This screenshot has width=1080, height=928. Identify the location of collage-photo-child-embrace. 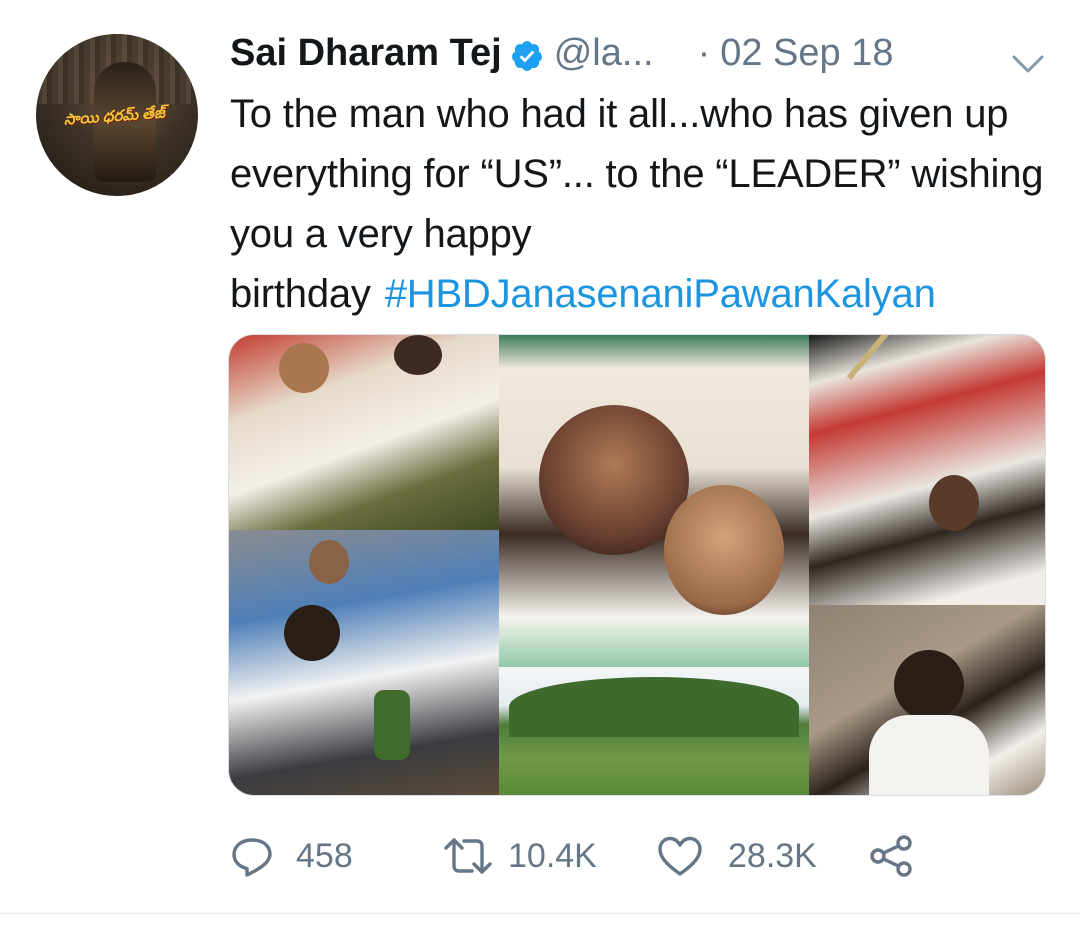
(654, 501).